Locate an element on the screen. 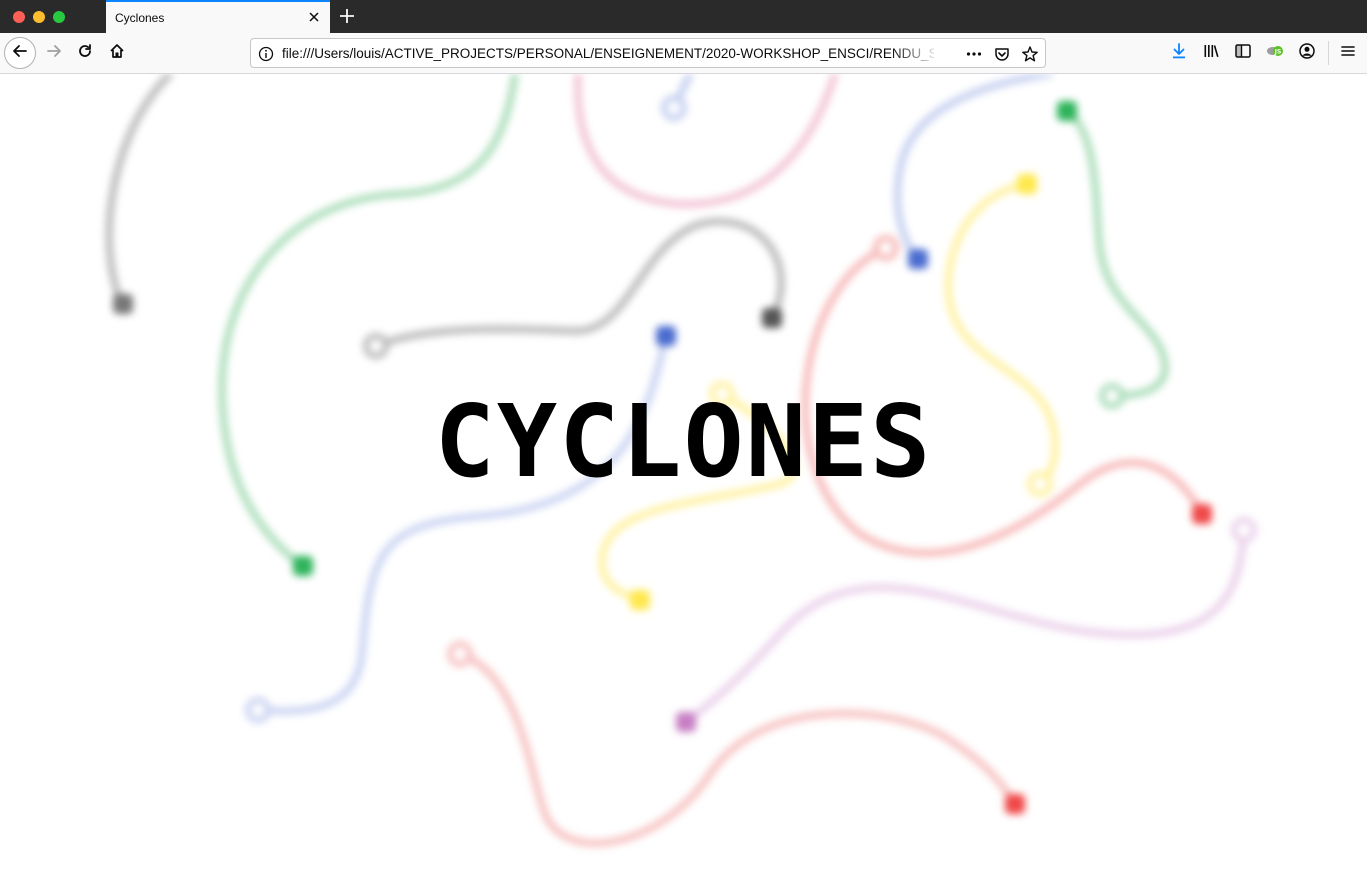  account-button is located at coordinates (1307, 53).